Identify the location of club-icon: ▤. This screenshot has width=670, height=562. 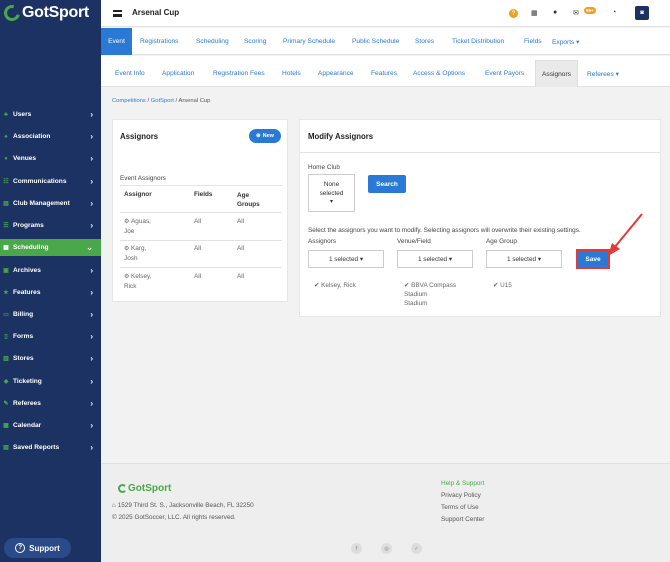
(6, 204).